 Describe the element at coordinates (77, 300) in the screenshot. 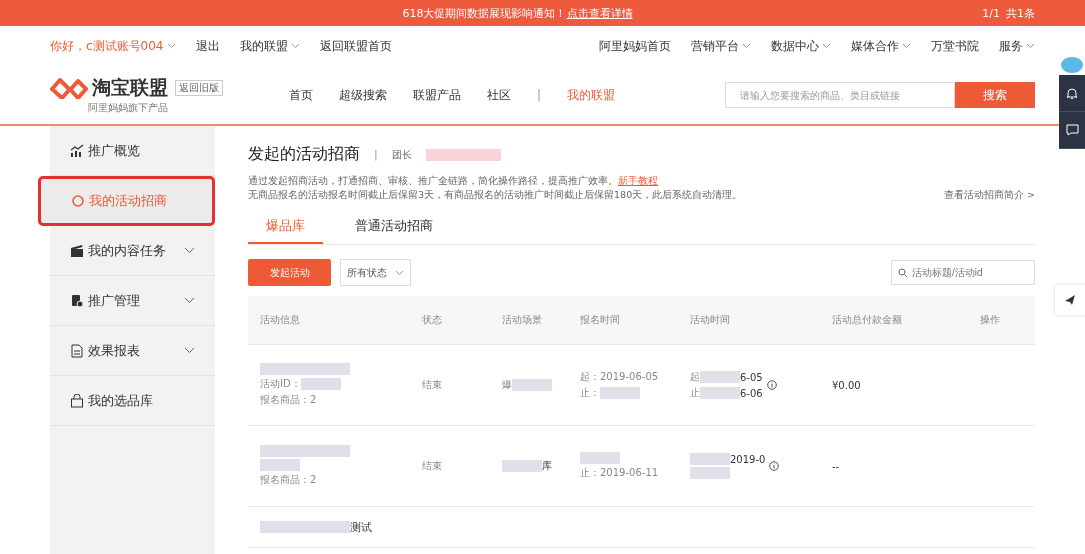

I see `coins-icon` at that location.